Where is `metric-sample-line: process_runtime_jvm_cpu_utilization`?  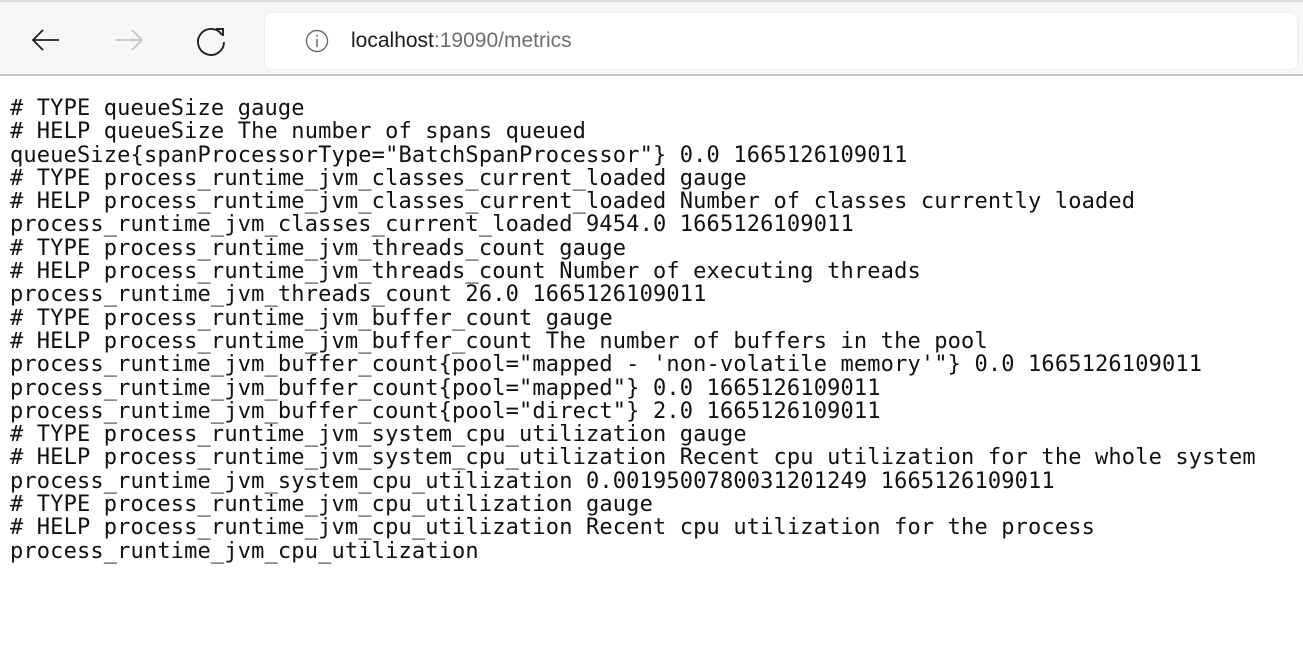
metric-sample-line: process_runtime_jvm_cpu_utilization is located at coordinates (244, 551).